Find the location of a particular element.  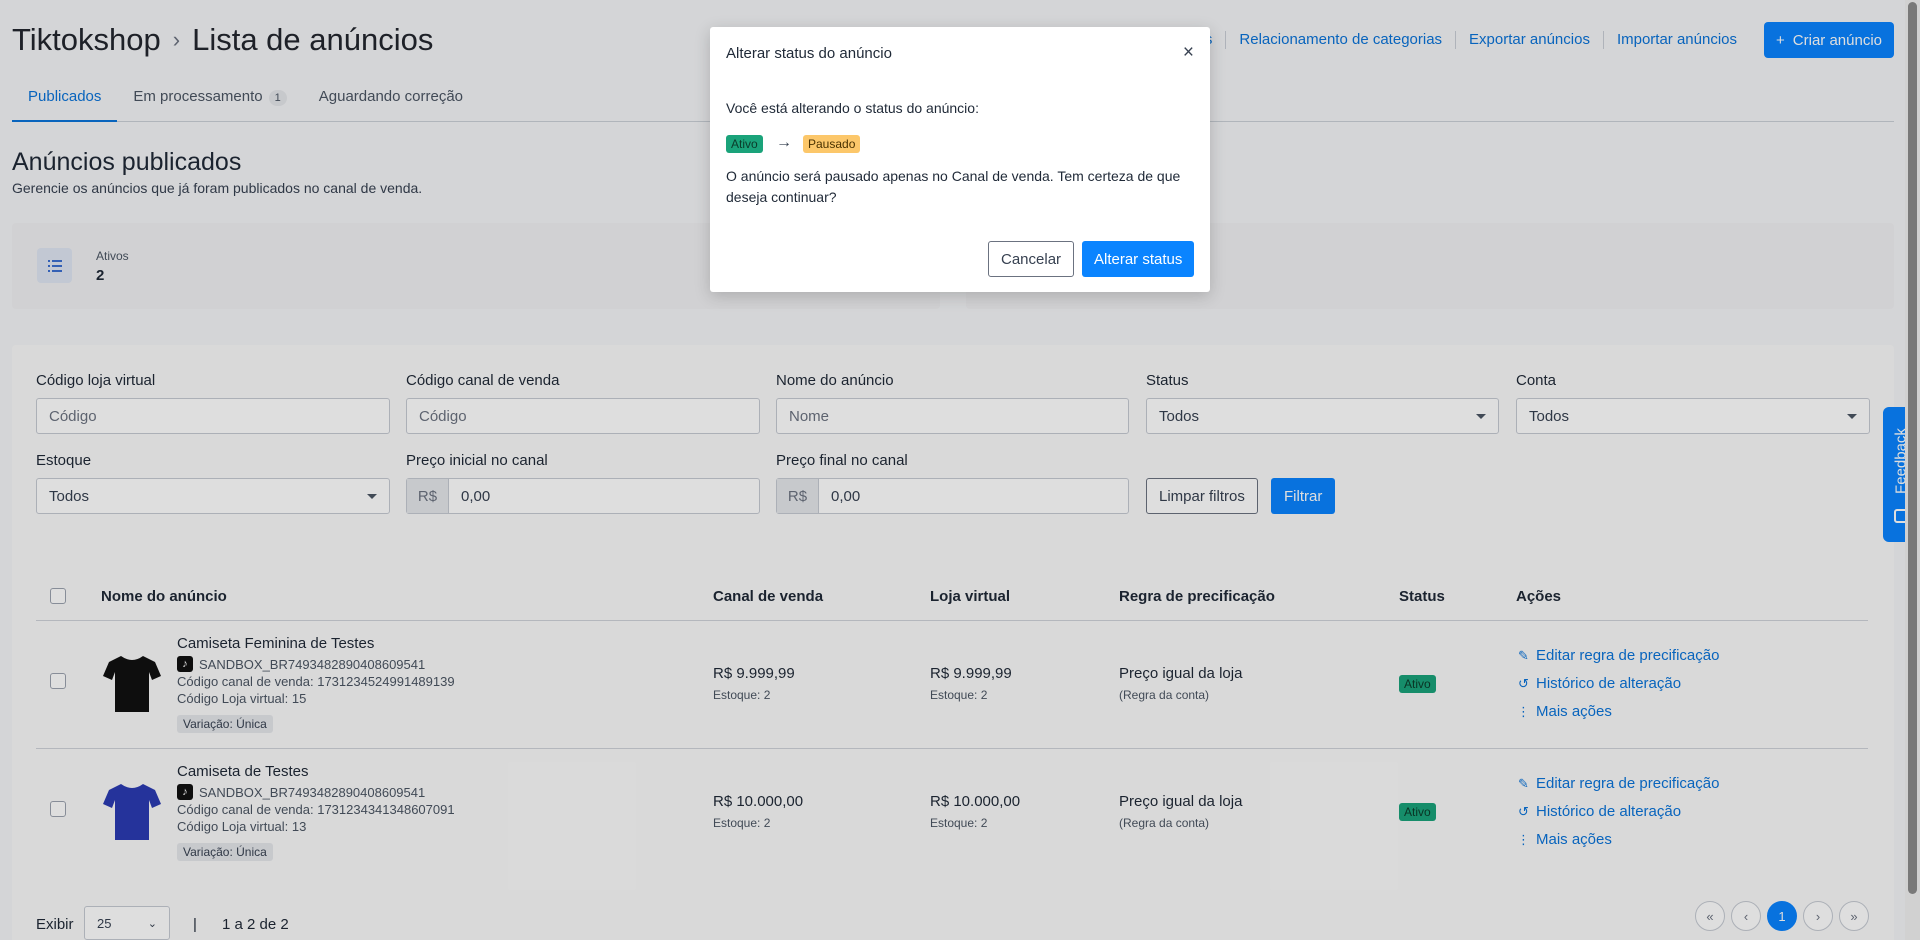

close-icon: × is located at coordinates (1188, 52).